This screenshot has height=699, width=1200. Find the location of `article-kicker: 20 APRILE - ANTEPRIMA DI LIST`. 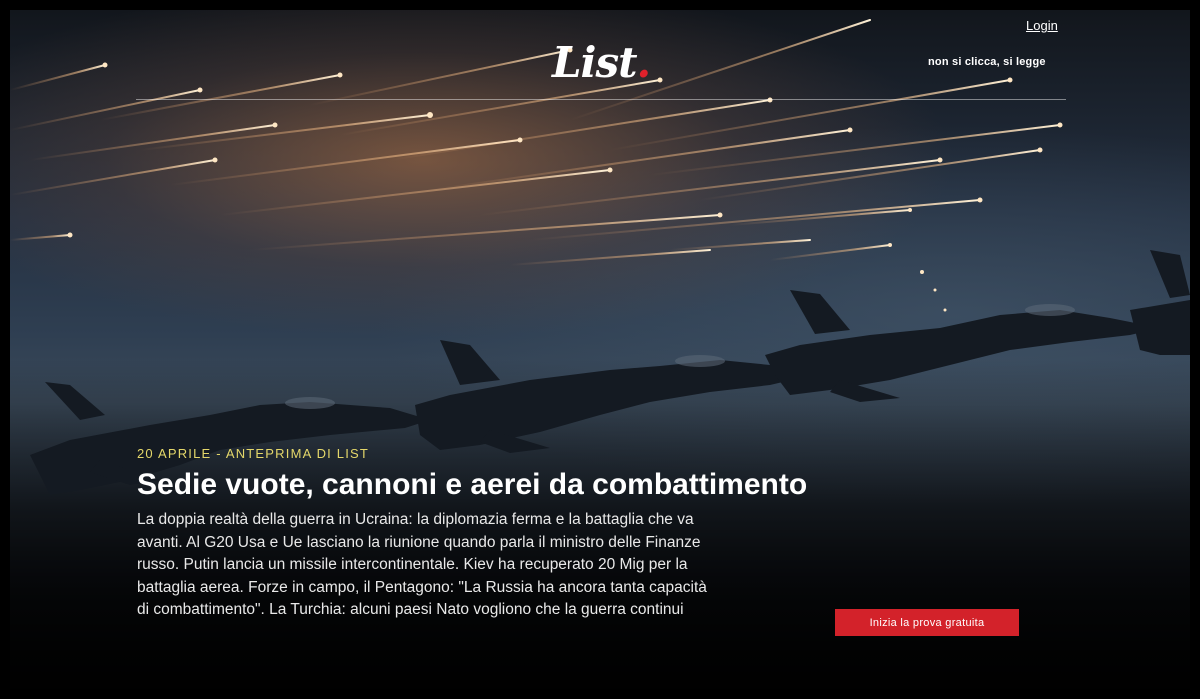

article-kicker: 20 APRILE - ANTEPRIMA DI LIST is located at coordinates (253, 453).